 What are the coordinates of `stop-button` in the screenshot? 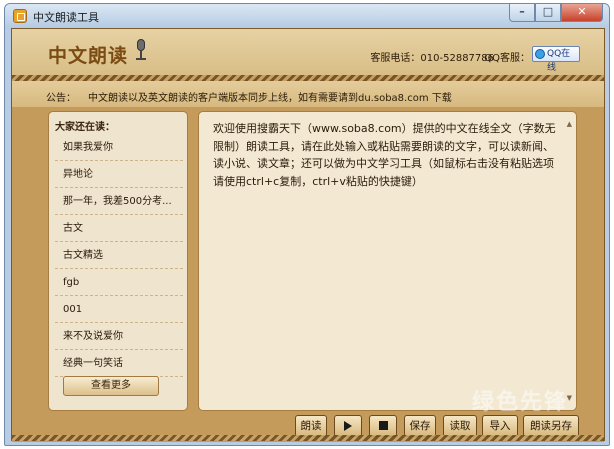 It's located at (383, 426).